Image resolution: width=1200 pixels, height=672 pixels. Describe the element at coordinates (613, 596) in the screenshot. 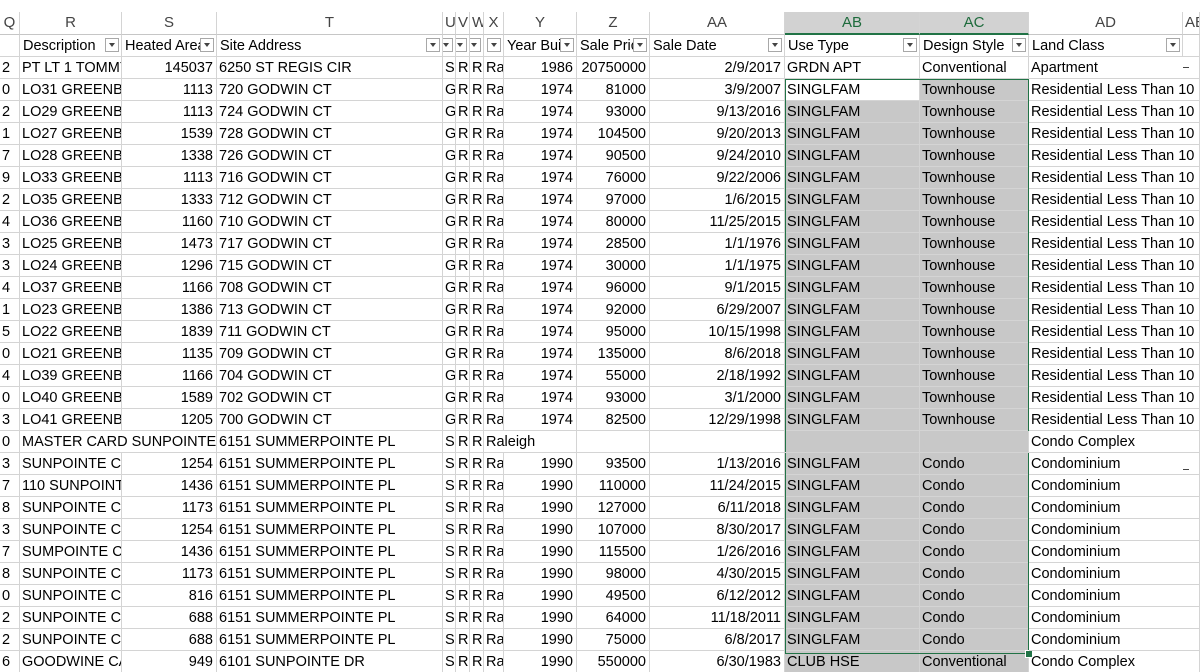

I see `cell-z: 49500` at that location.